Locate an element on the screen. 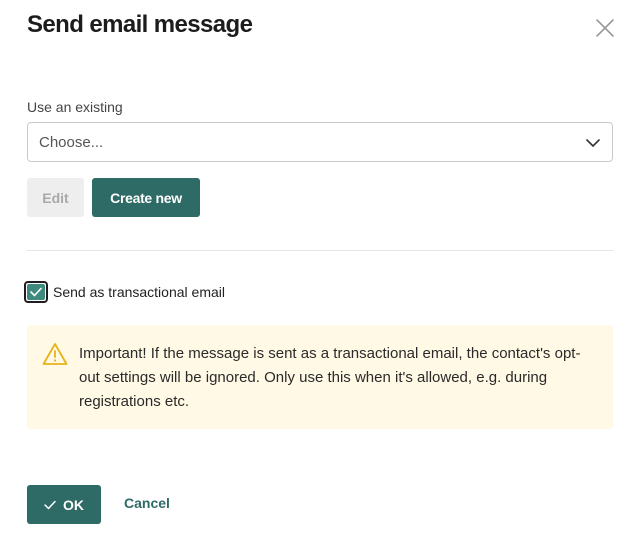 Image resolution: width=642 pixels, height=536 pixels. existing-label: Use an existing is located at coordinates (75, 107).